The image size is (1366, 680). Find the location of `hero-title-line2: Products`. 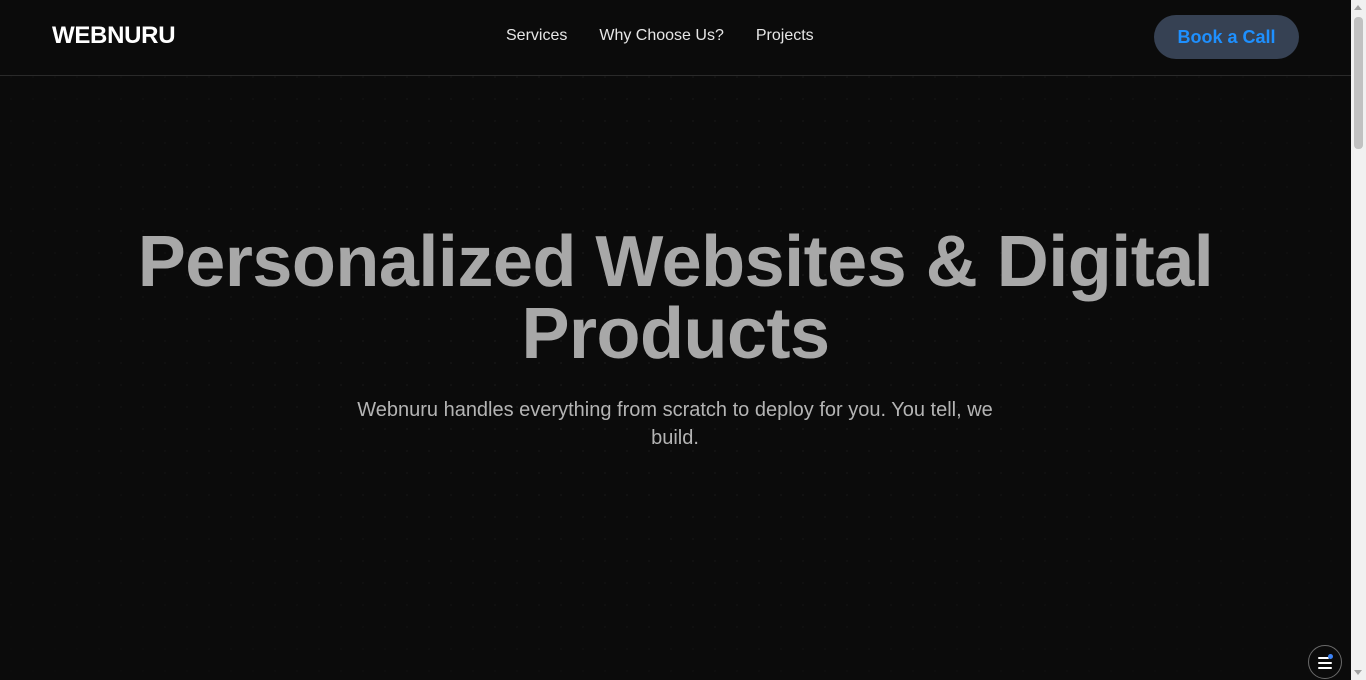

hero-title-line2: Products is located at coordinates (675, 334).